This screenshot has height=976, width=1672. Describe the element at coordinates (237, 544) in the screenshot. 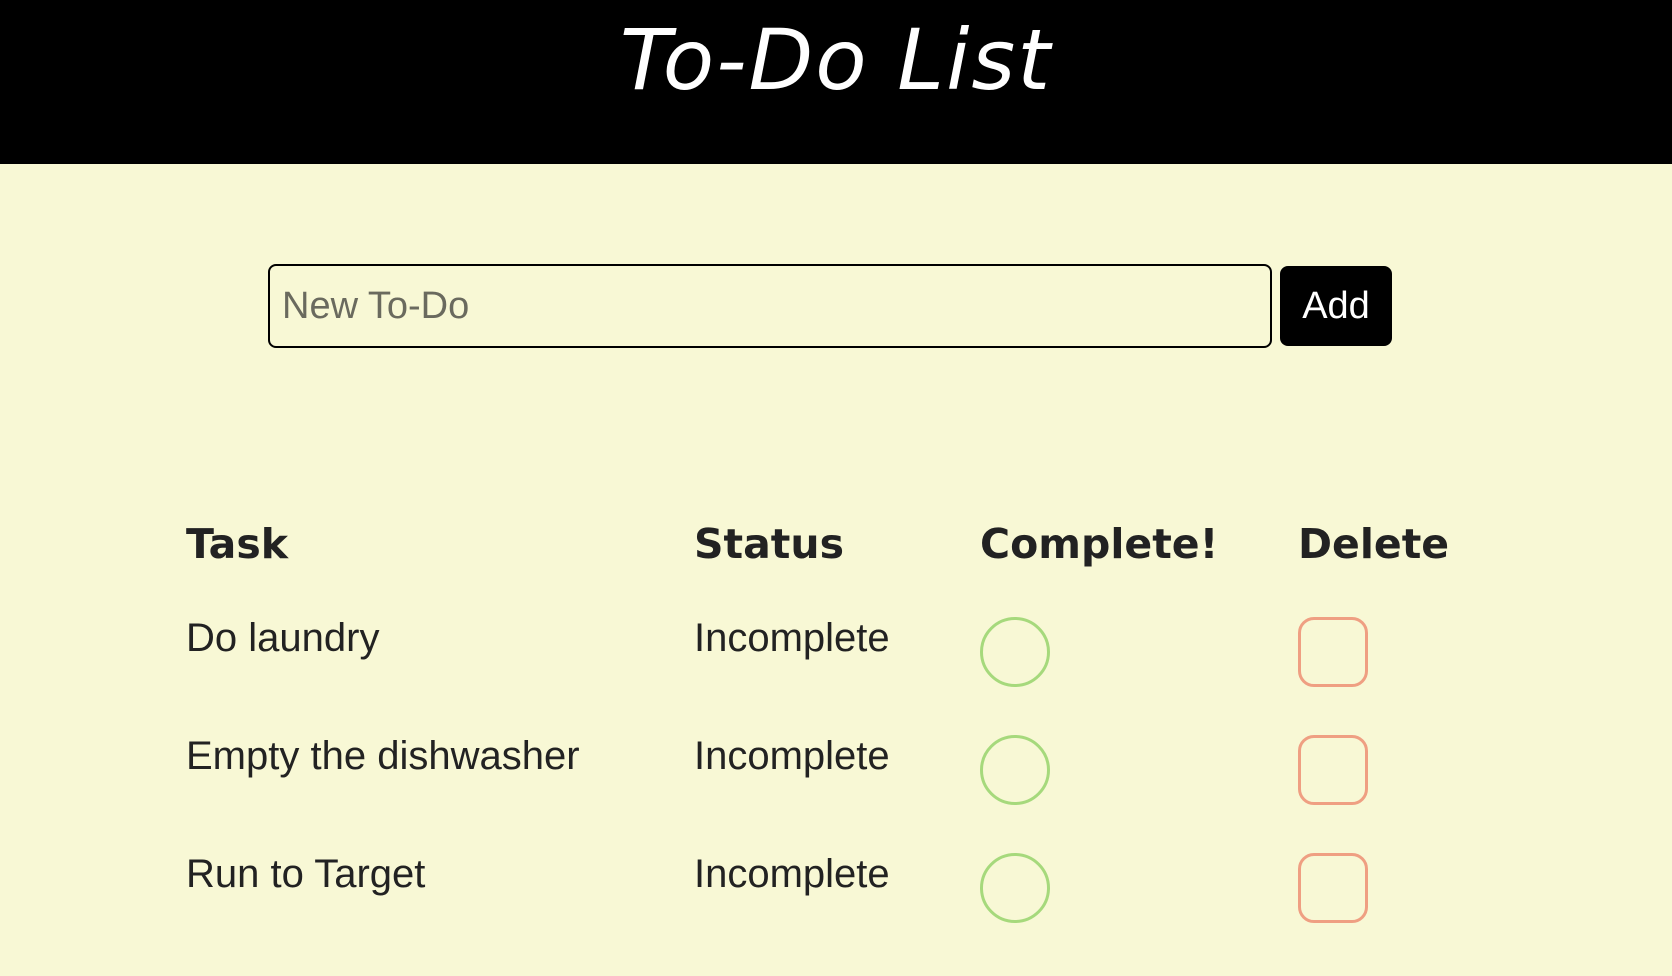

I see `column-header-task: Task` at that location.